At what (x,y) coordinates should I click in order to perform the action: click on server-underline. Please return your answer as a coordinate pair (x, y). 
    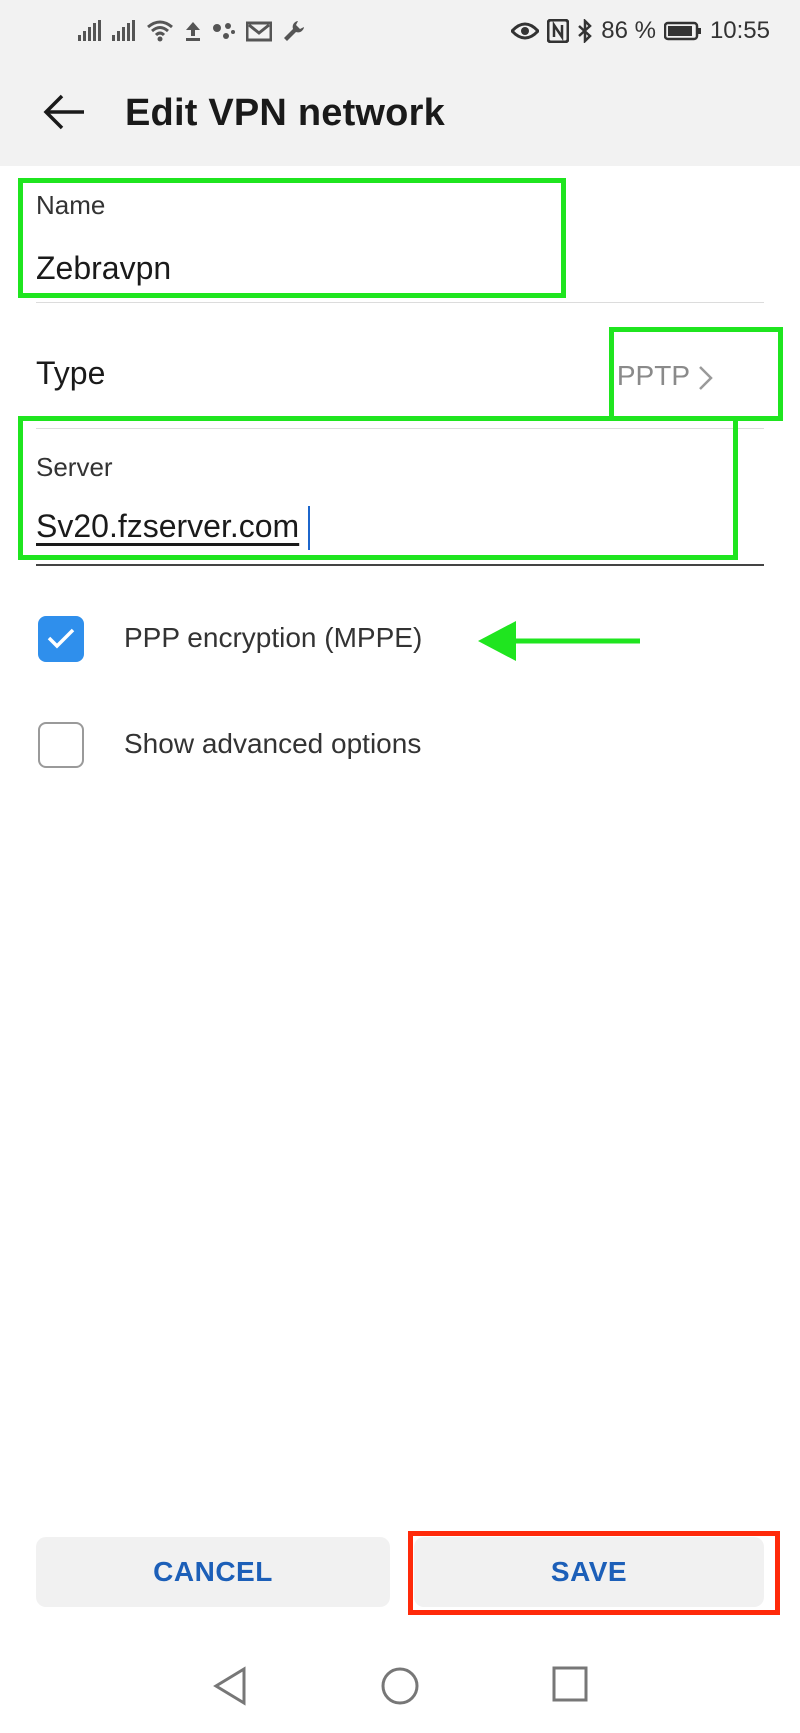
    Looking at the image, I should click on (400, 565).